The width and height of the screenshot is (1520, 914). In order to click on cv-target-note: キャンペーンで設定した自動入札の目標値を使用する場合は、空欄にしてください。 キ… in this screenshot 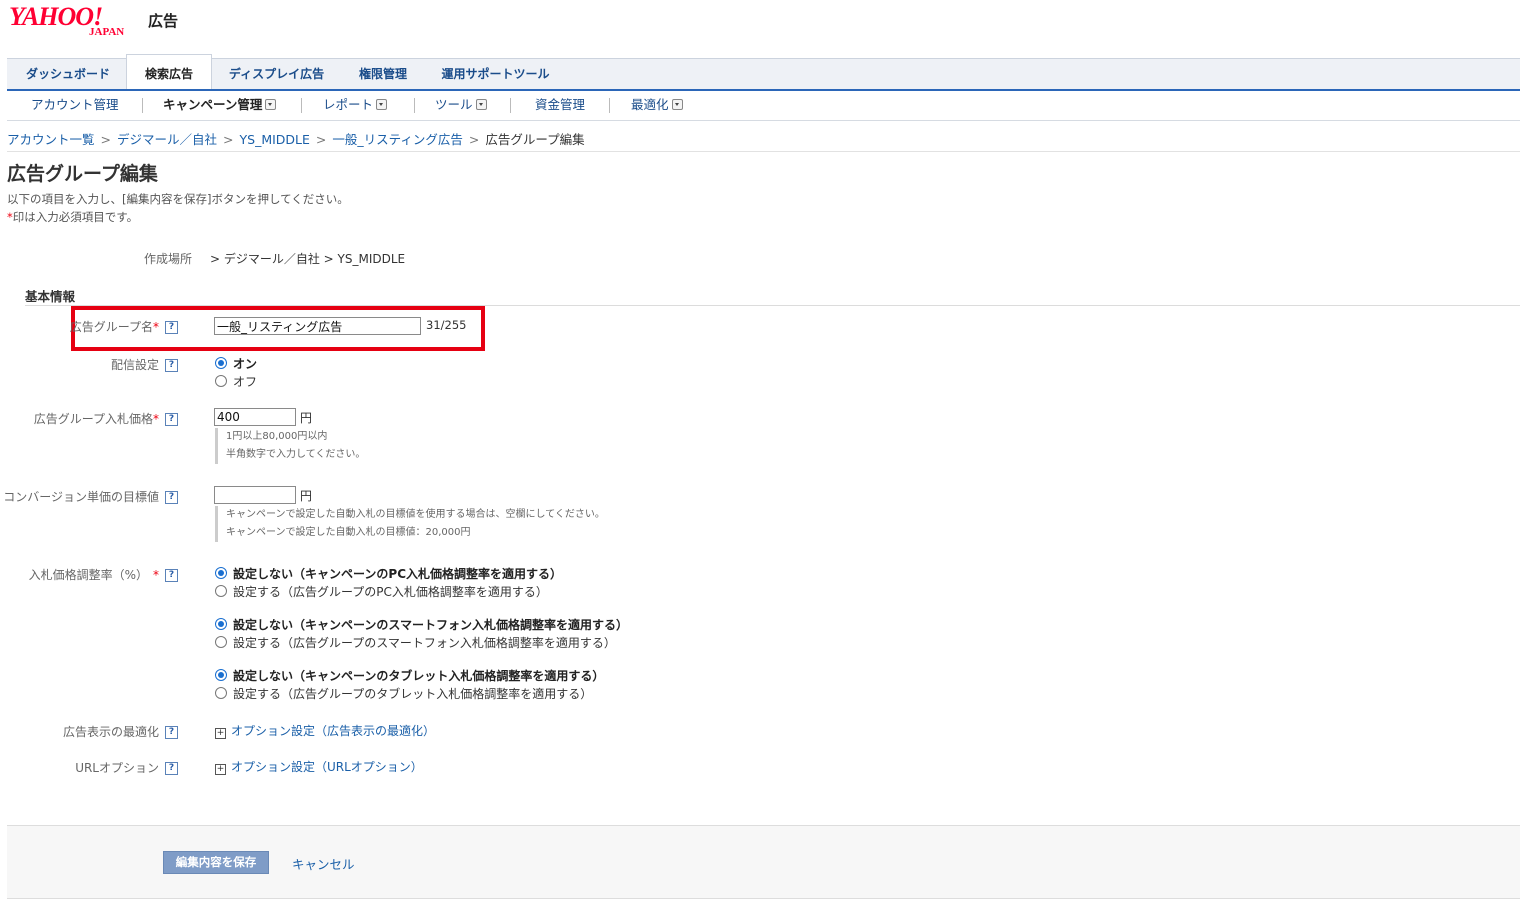, I will do `click(410, 524)`.